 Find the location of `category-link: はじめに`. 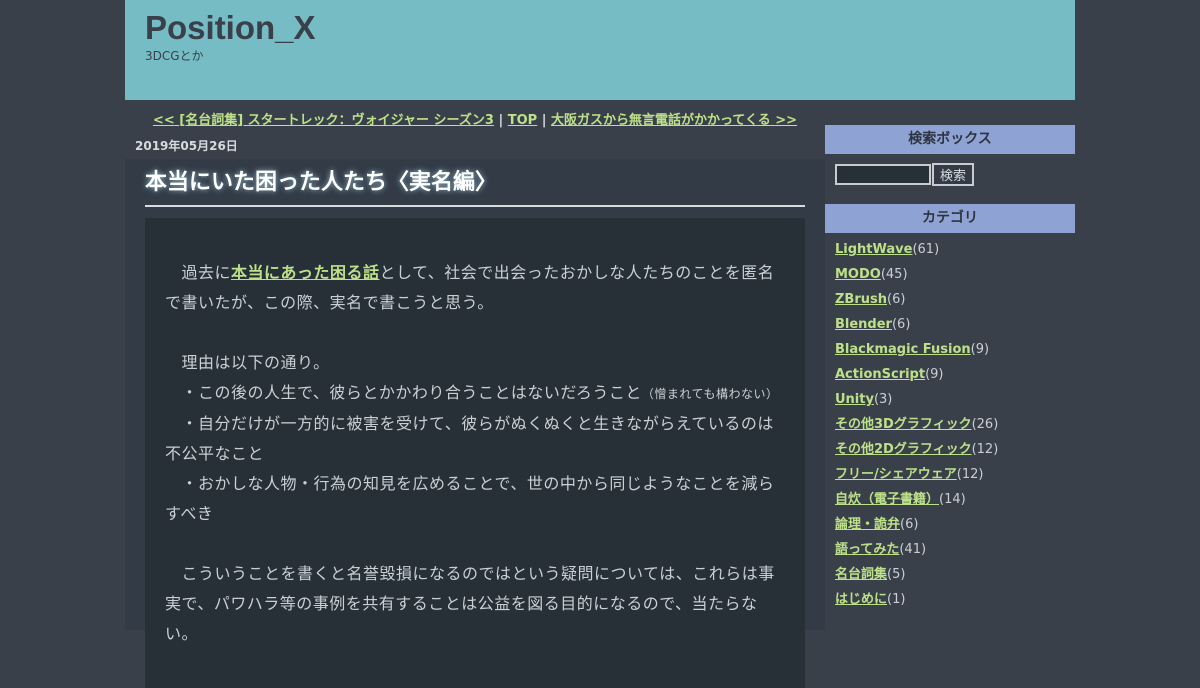

category-link: はじめに is located at coordinates (861, 599).